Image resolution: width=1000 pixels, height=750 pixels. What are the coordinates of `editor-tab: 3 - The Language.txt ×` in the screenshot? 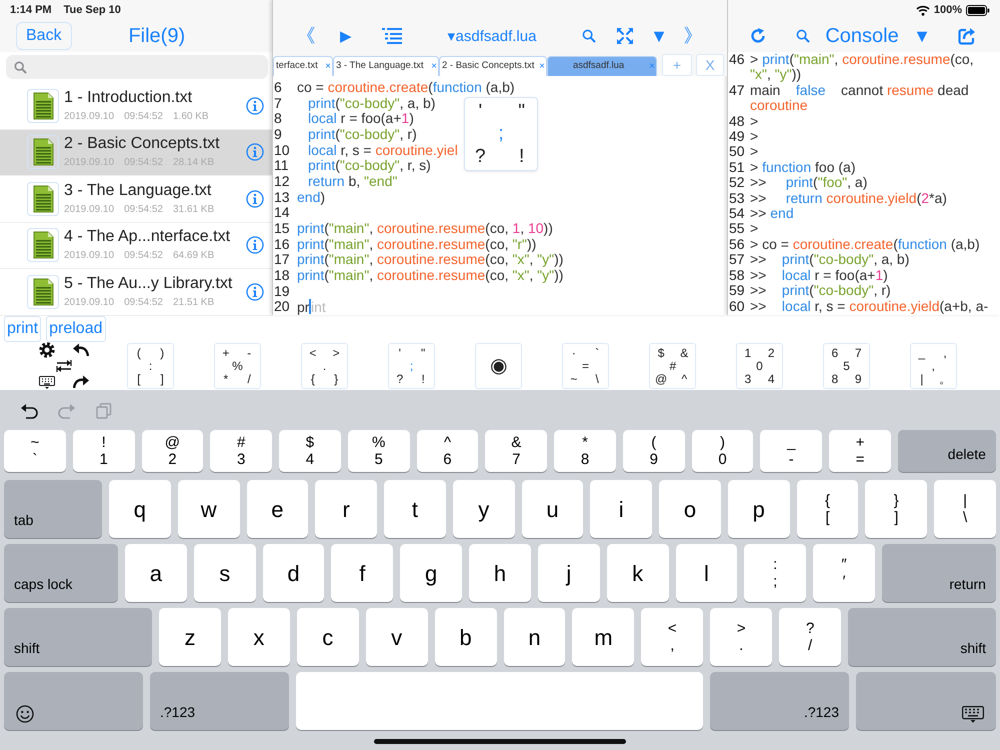 It's located at (386, 66).